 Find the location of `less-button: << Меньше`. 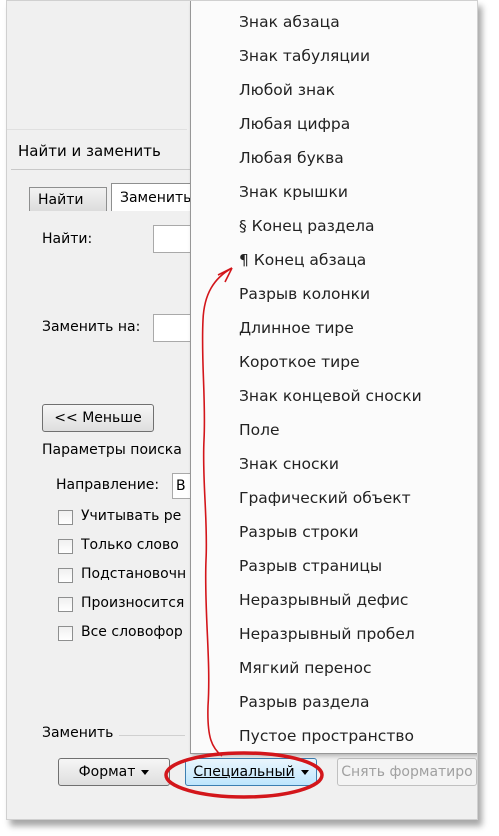

less-button: << Меньше is located at coordinates (98, 418).